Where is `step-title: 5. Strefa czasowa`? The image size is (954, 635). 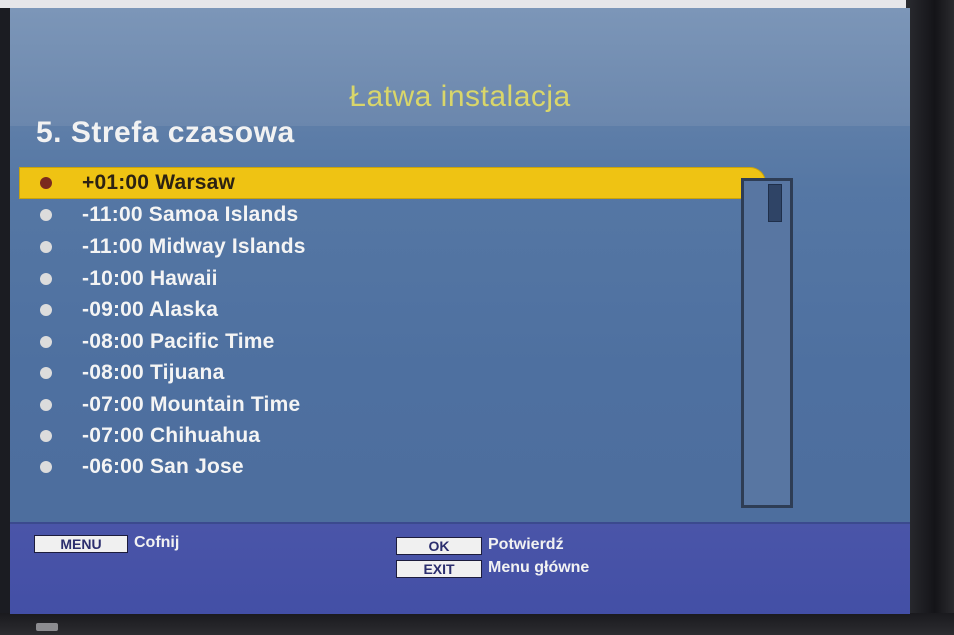
step-title: 5. Strefa czasowa is located at coordinates (165, 132).